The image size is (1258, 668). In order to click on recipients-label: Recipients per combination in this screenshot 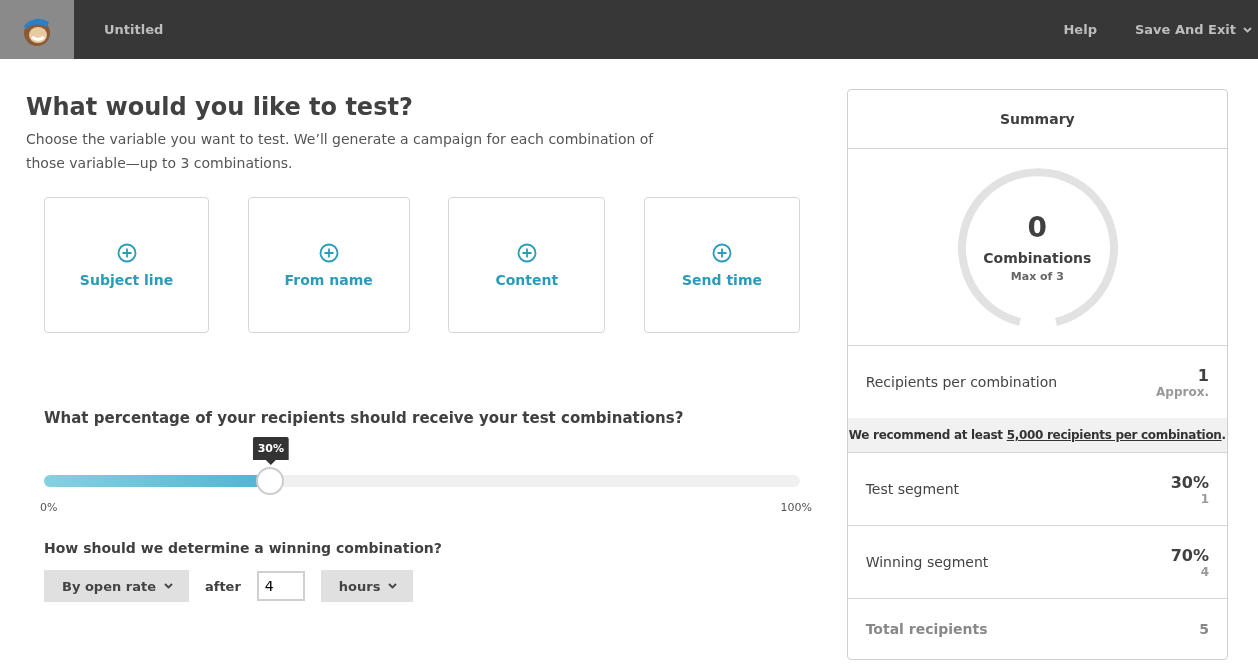, I will do `click(961, 382)`.